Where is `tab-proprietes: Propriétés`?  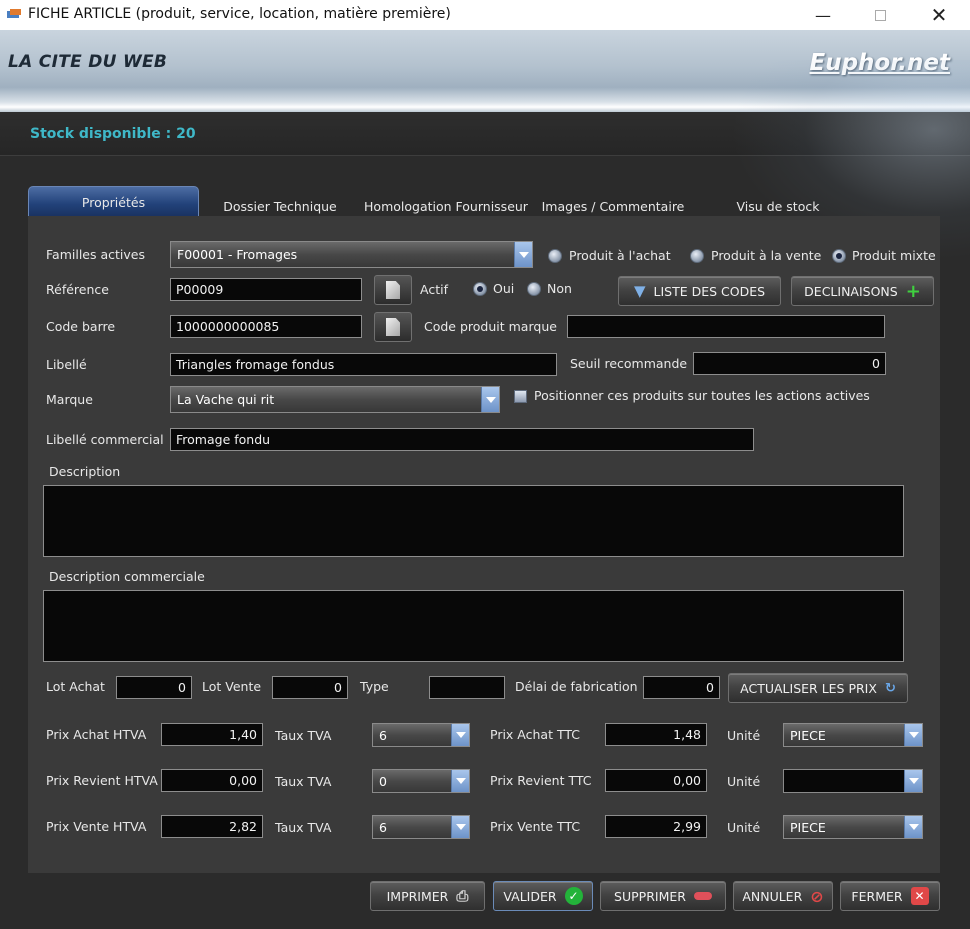 tab-proprietes: Propriétés is located at coordinates (113, 202).